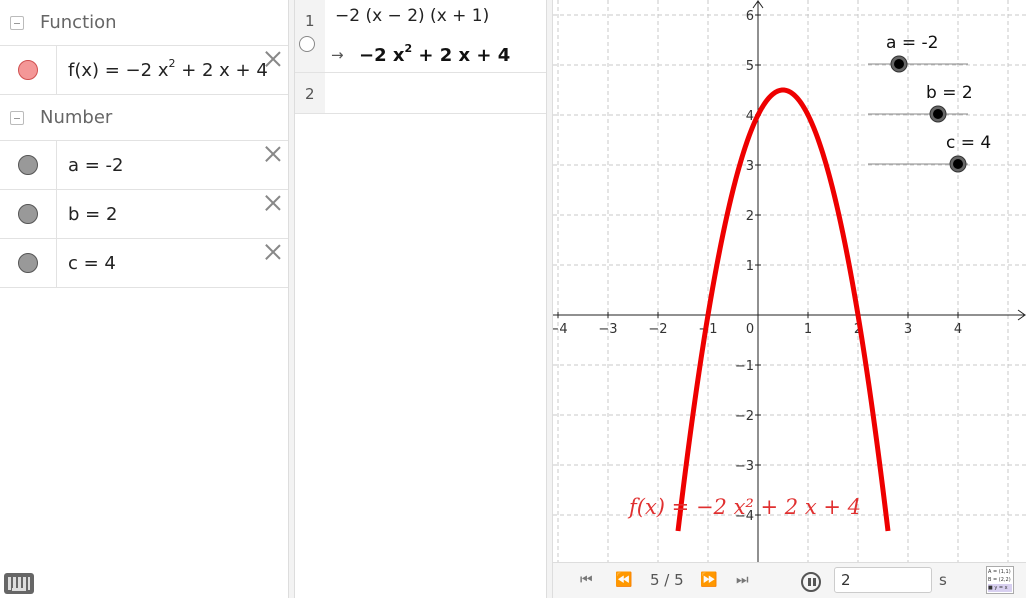  What do you see at coordinates (310, 93) in the screenshot?
I see `cas-row-number: 2` at bounding box center [310, 93].